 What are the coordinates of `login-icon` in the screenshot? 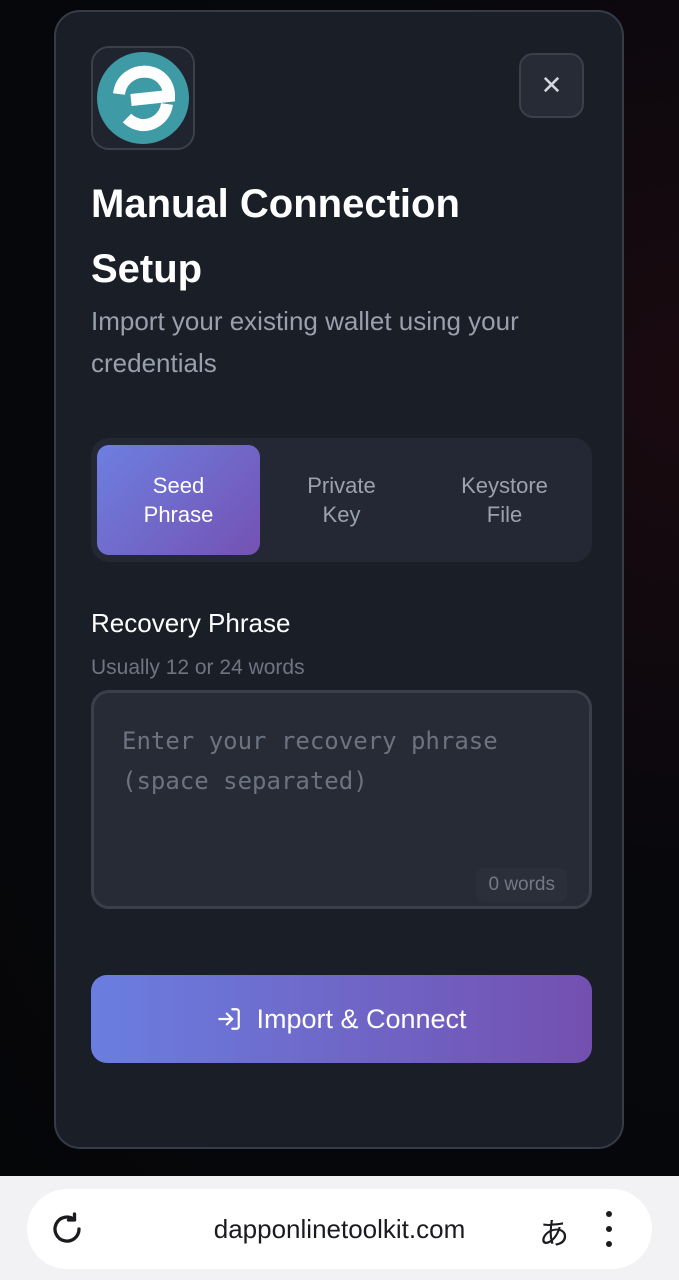 It's located at (229, 1019).